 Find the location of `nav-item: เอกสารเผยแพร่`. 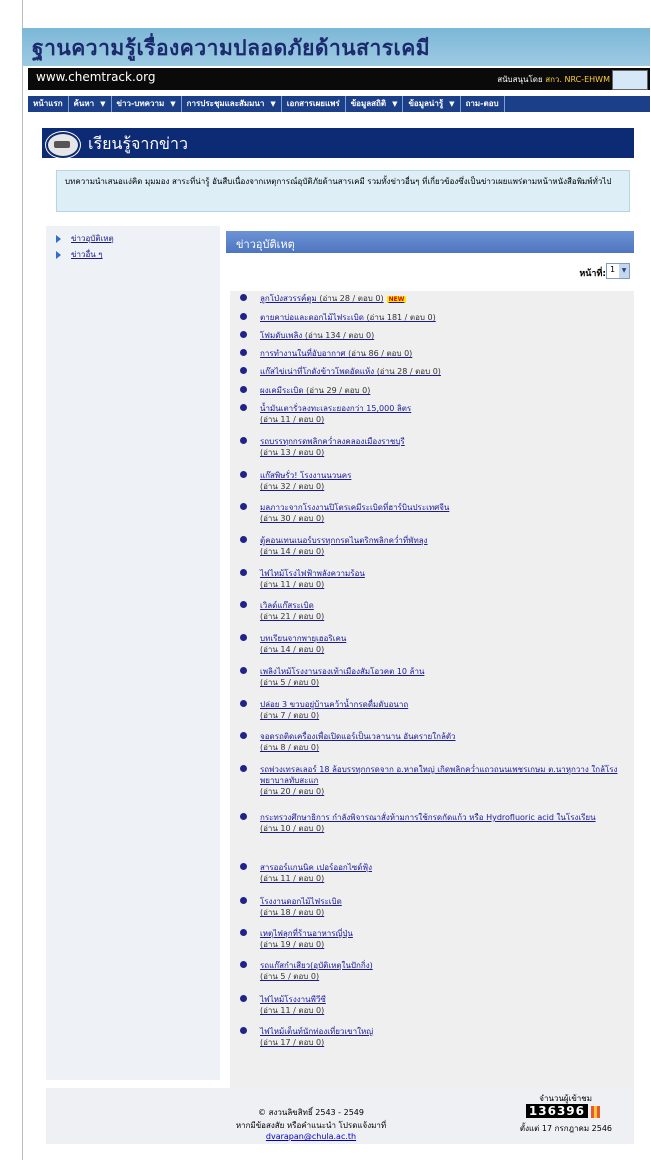

nav-item: เอกสารเผยแพร่ is located at coordinates (314, 104).